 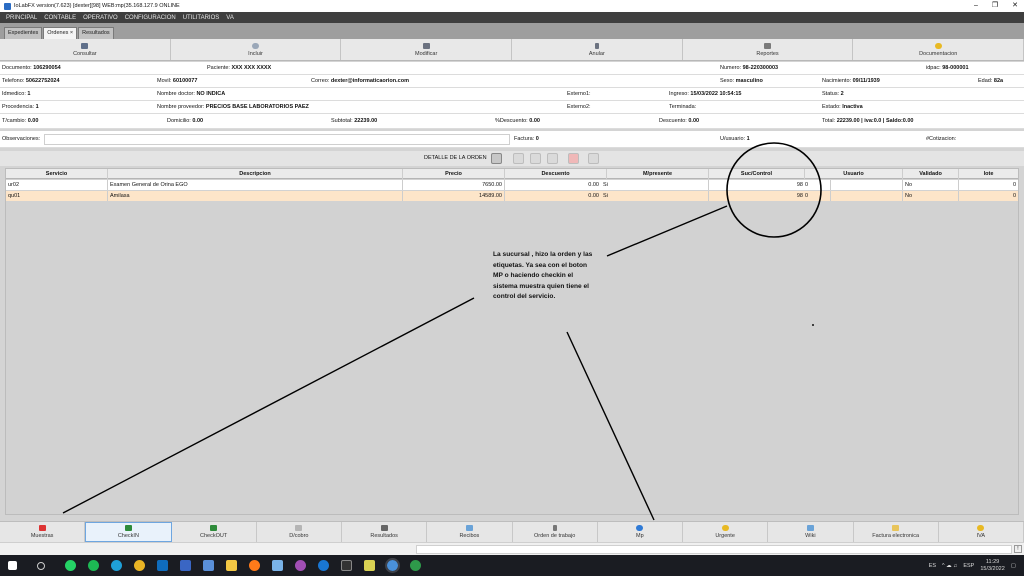 What do you see at coordinates (716, 94) in the screenshot?
I see `ingreso-value: 15/03/2022 10:54:15` at bounding box center [716, 94].